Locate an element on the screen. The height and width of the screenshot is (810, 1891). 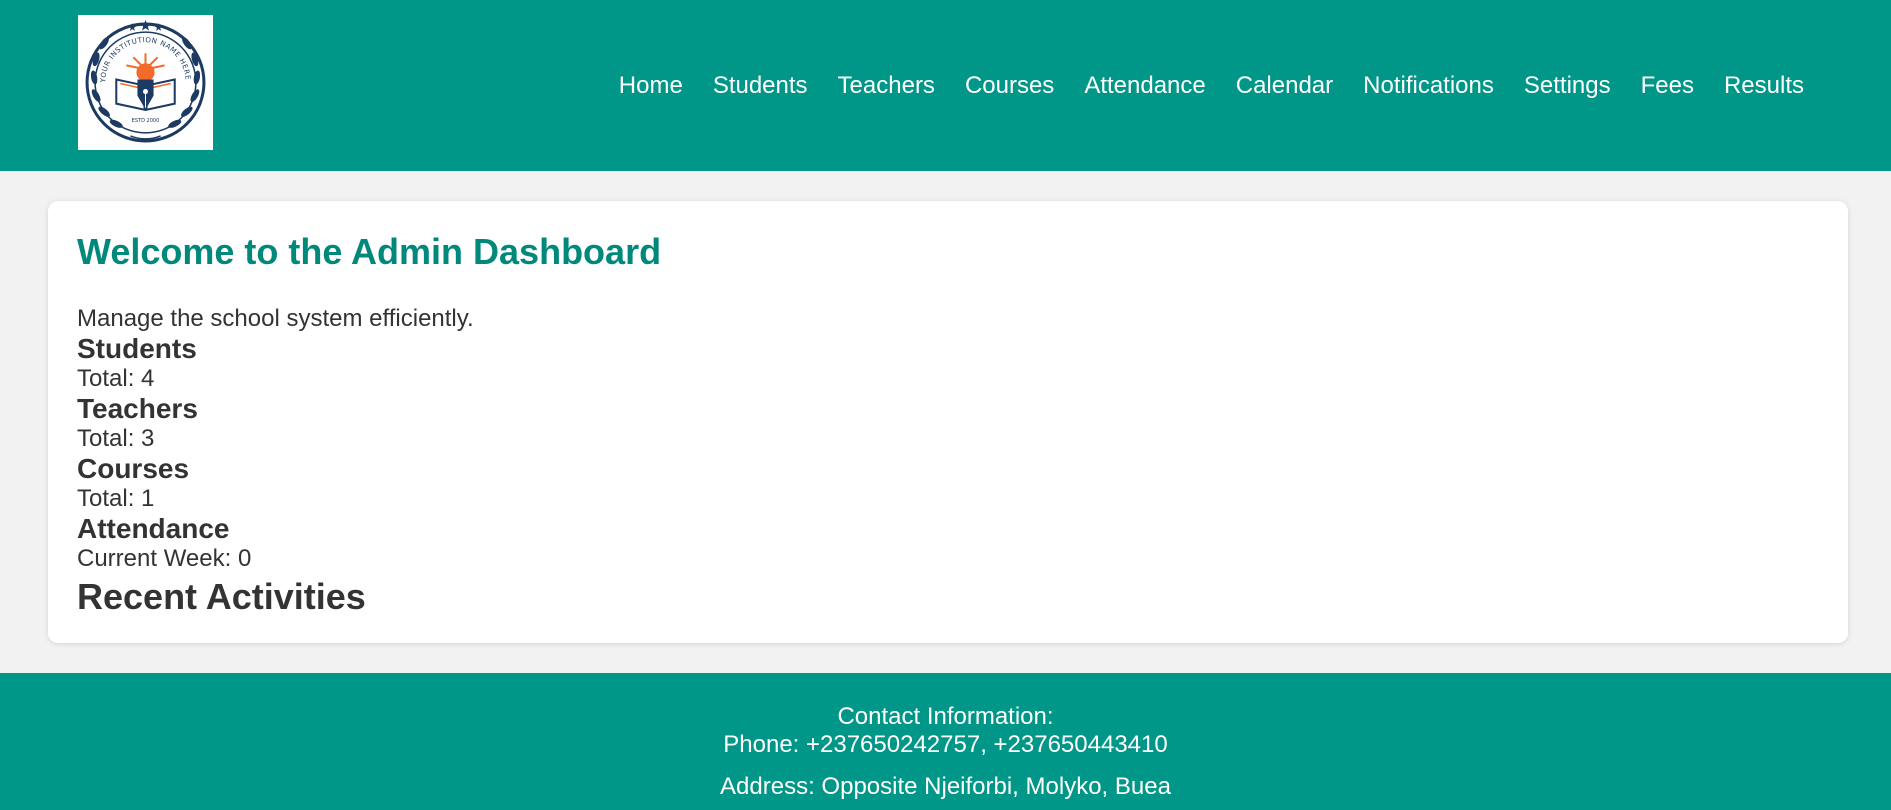
stat-courses: Courses Total: 1 is located at coordinates (948, 484).